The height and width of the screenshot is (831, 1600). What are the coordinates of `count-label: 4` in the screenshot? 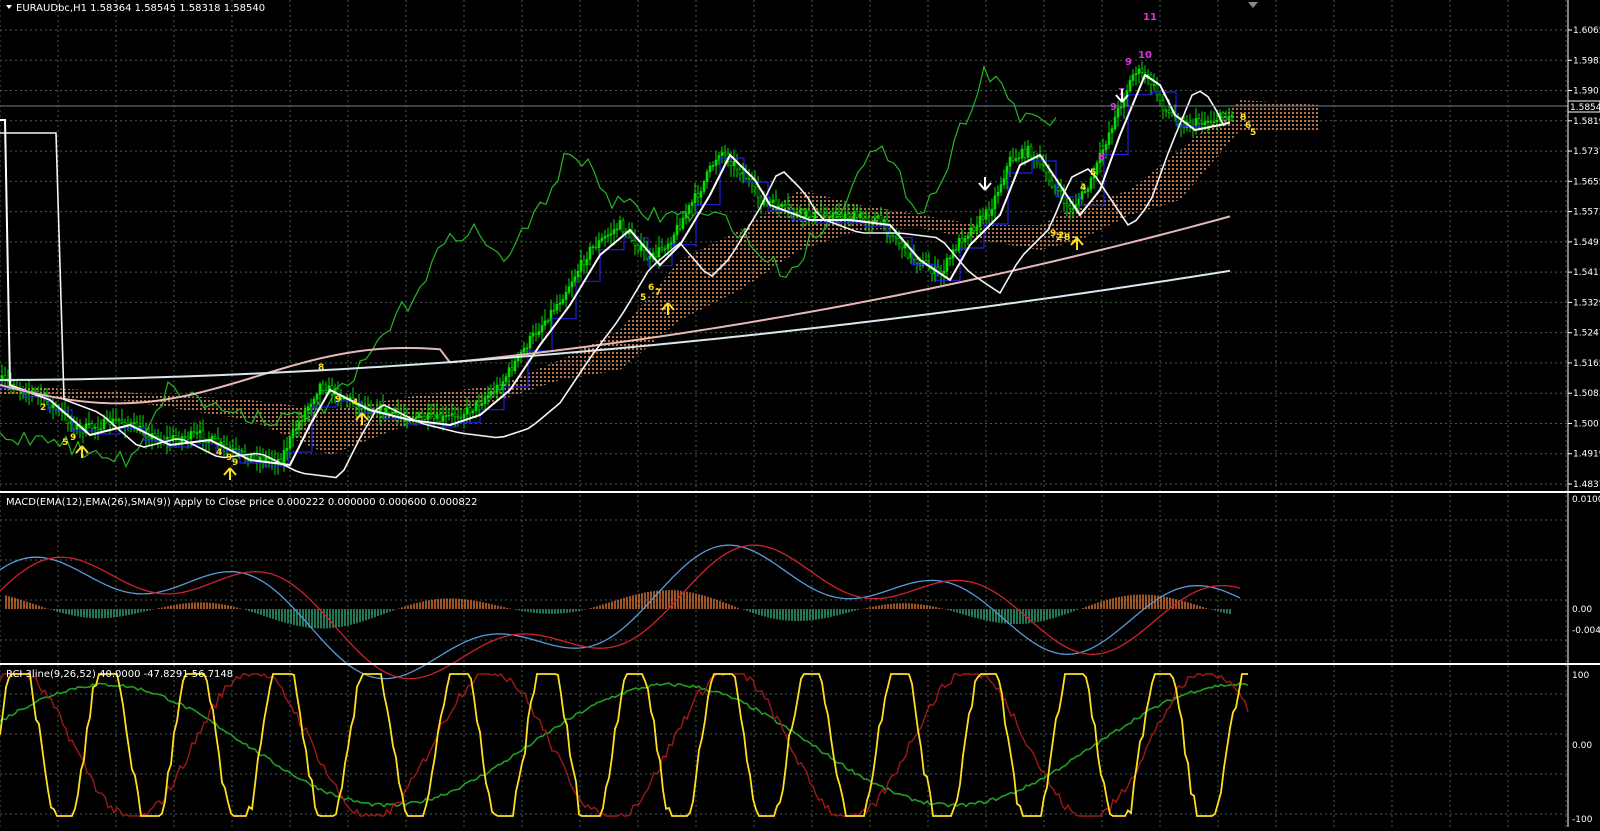 It's located at (355, 403).